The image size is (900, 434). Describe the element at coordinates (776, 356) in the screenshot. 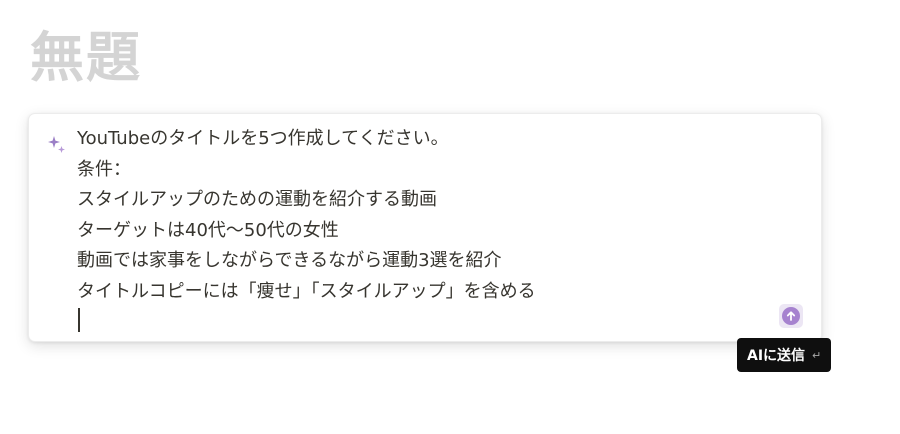

I see `tooltip-label: AIに送信` at that location.